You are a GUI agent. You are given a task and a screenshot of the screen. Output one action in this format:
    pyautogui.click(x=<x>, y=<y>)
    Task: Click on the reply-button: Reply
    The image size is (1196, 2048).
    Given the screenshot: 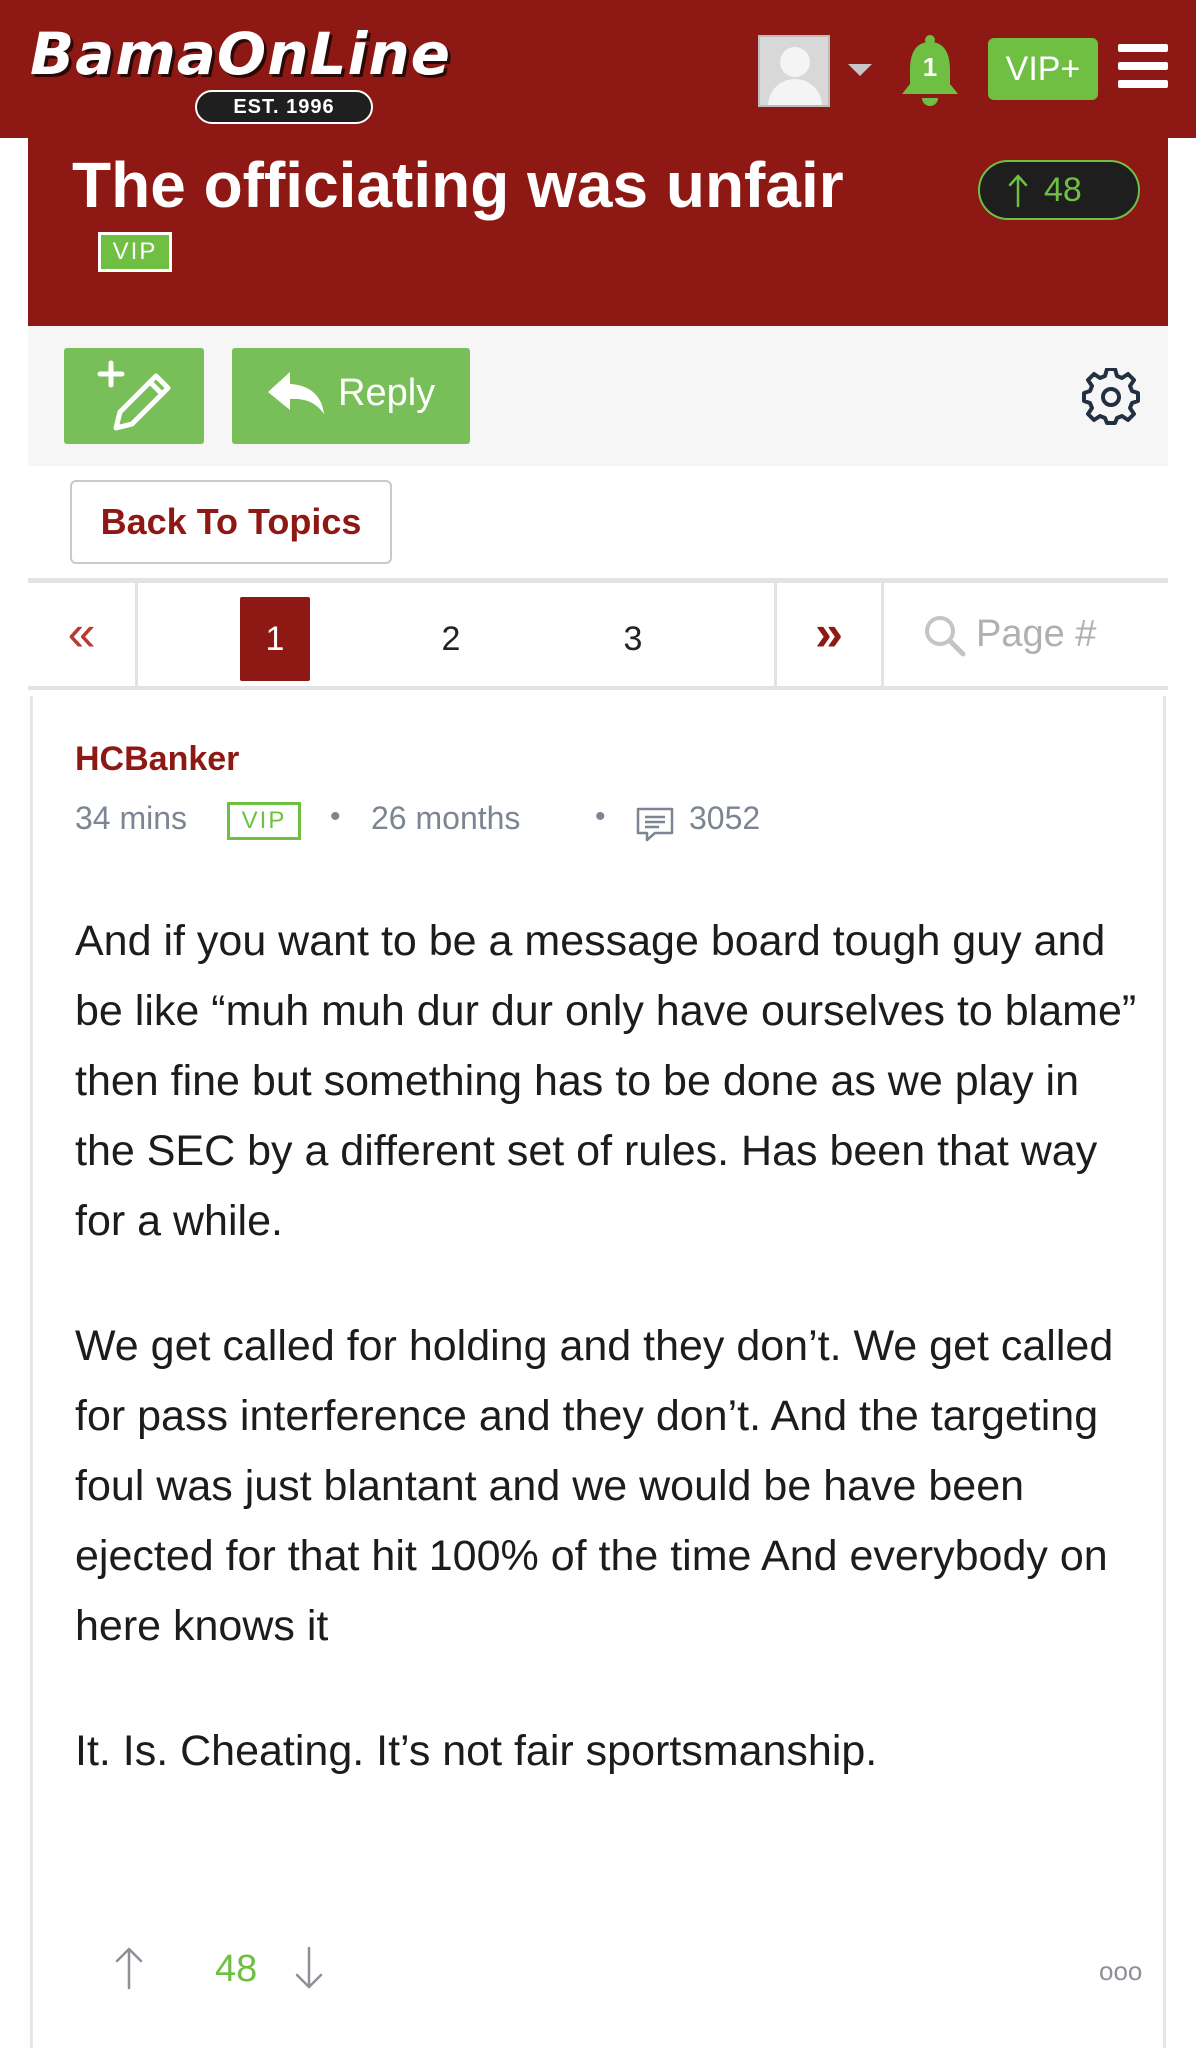 What is the action you would take?
    pyautogui.click(x=351, y=396)
    